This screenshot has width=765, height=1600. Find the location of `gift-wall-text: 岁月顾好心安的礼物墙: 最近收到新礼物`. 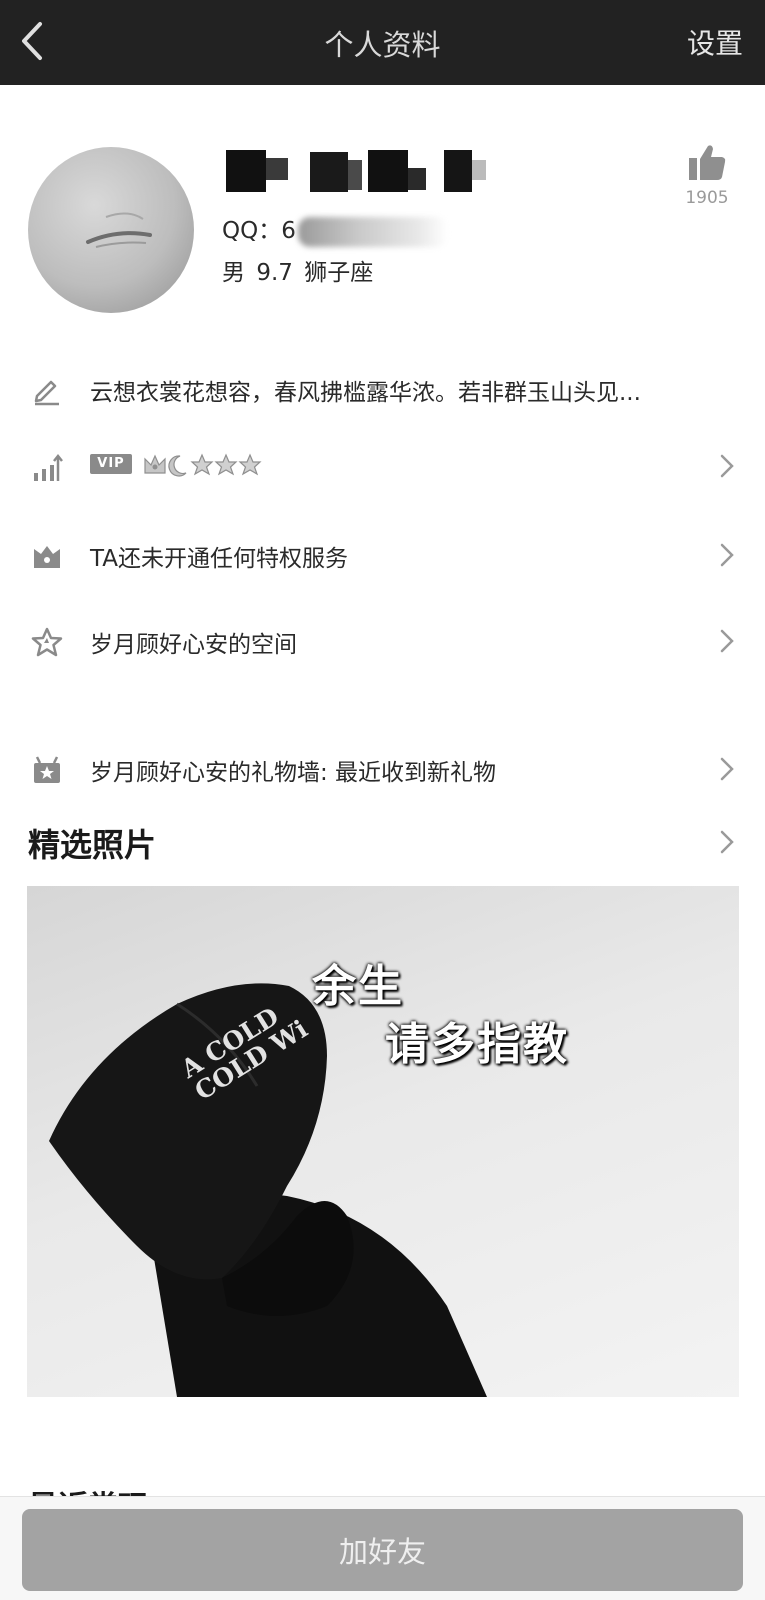

gift-wall-text: 岁月顾好心安的礼物墙: 最近收到新礼物 is located at coordinates (293, 773).